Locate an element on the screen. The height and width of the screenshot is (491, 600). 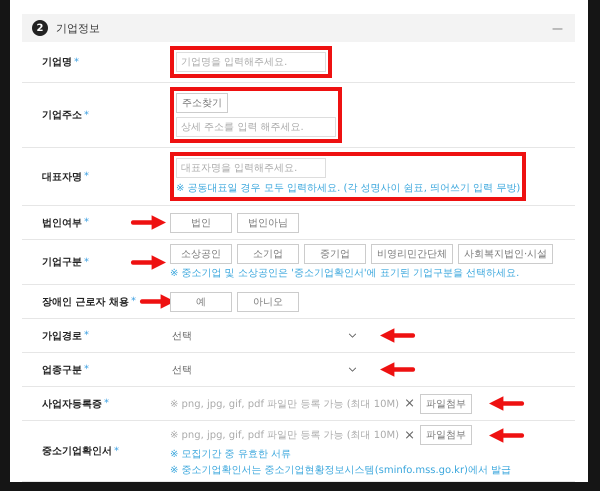
option-button: 사회복지법인·시설 is located at coordinates (506, 254).